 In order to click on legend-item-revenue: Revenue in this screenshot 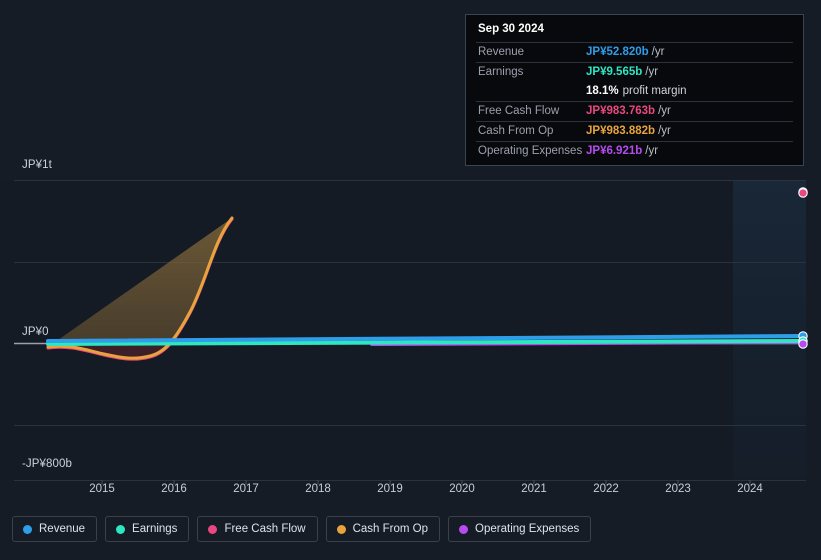, I will do `click(55, 529)`.